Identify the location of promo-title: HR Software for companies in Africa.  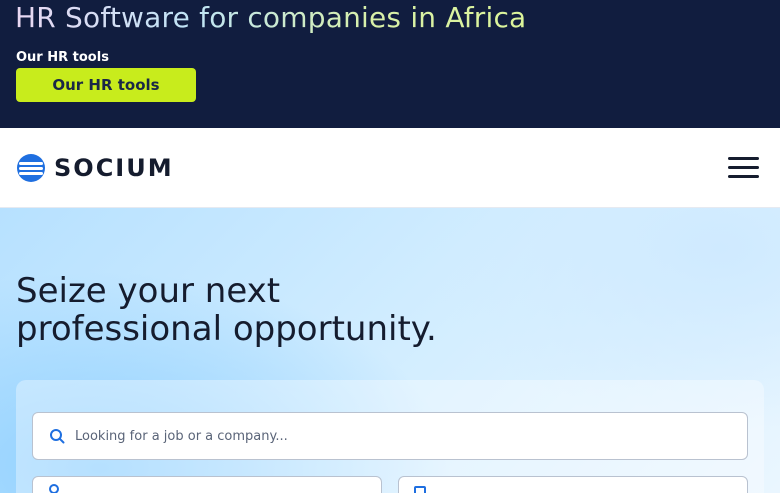
(271, 17).